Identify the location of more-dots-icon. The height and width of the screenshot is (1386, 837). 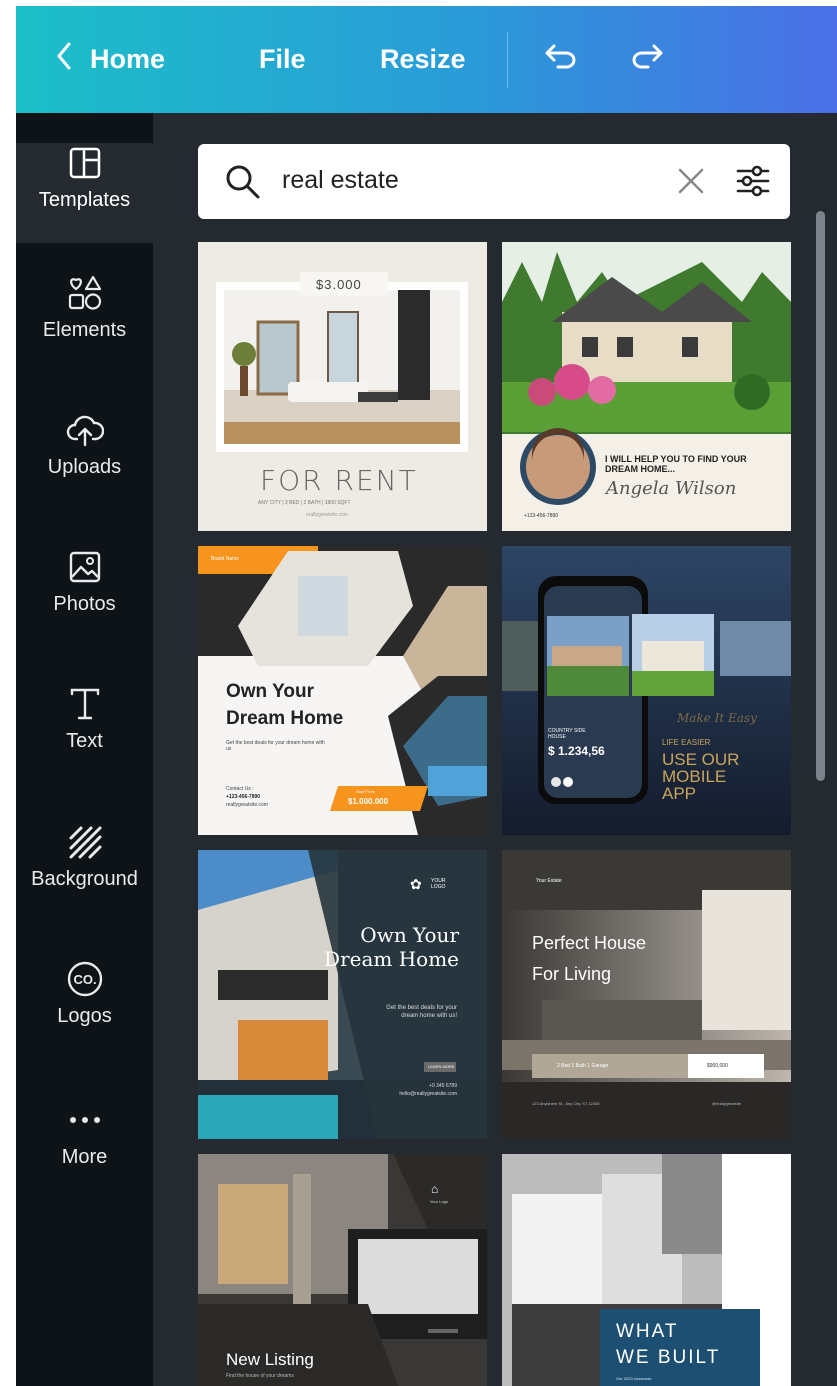
(85, 1120).